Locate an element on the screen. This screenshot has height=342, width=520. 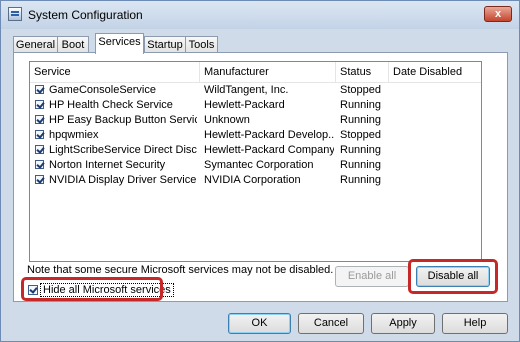
service-manufacturer: WildTangent, Inc. is located at coordinates (246, 90).